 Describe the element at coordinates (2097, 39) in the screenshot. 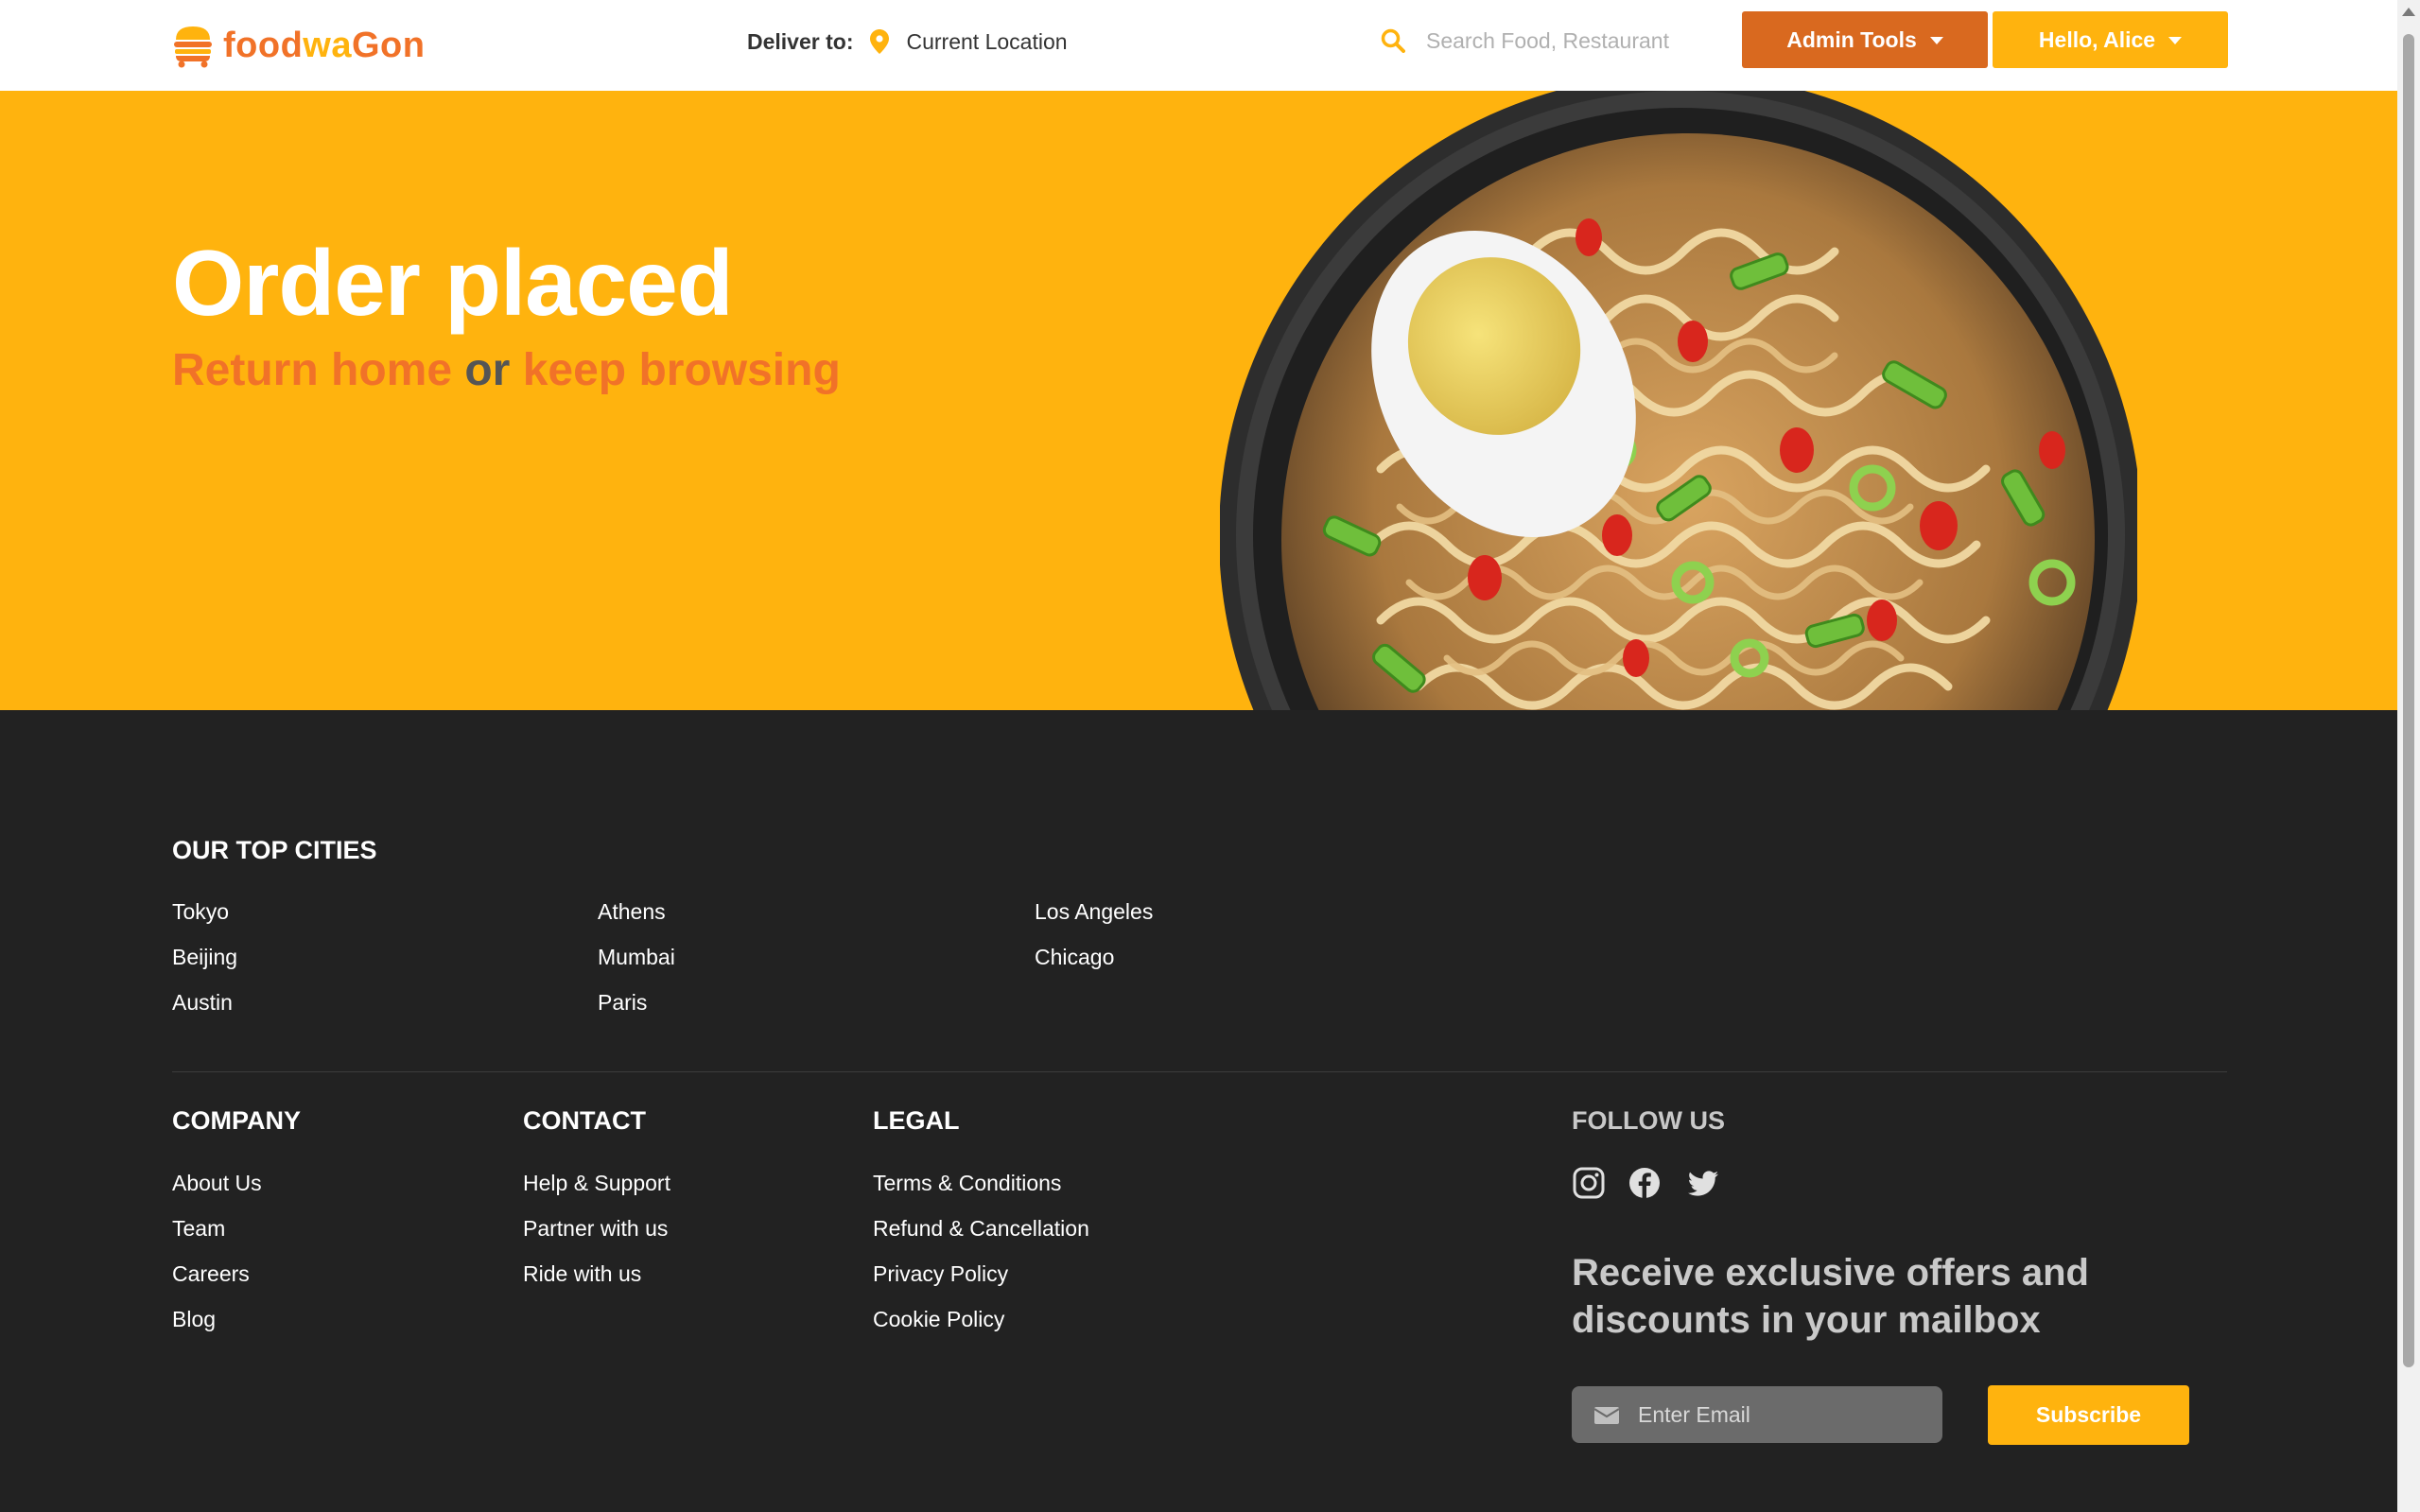

I see `user-menu-label: Hello, Alice` at that location.